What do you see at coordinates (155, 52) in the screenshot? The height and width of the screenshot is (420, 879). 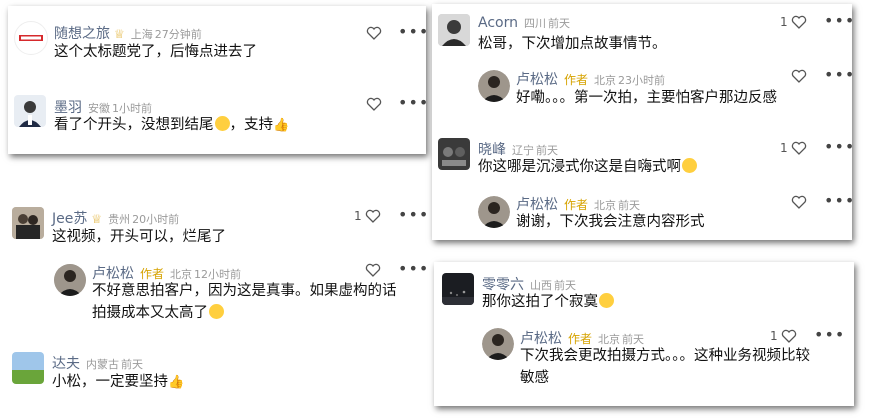 I see `comment-text: 这个太标题党了，后悔点进去了` at bounding box center [155, 52].